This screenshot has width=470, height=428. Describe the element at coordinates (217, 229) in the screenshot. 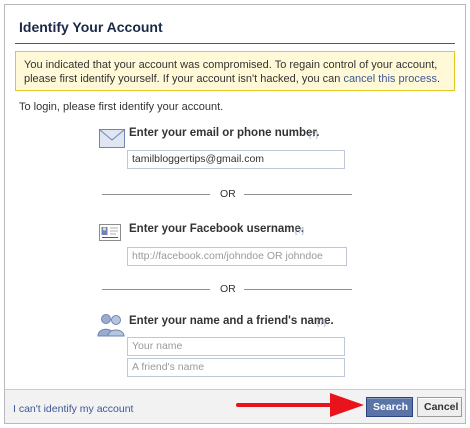

I see `username-section-label: Enter your Facebook username.` at that location.